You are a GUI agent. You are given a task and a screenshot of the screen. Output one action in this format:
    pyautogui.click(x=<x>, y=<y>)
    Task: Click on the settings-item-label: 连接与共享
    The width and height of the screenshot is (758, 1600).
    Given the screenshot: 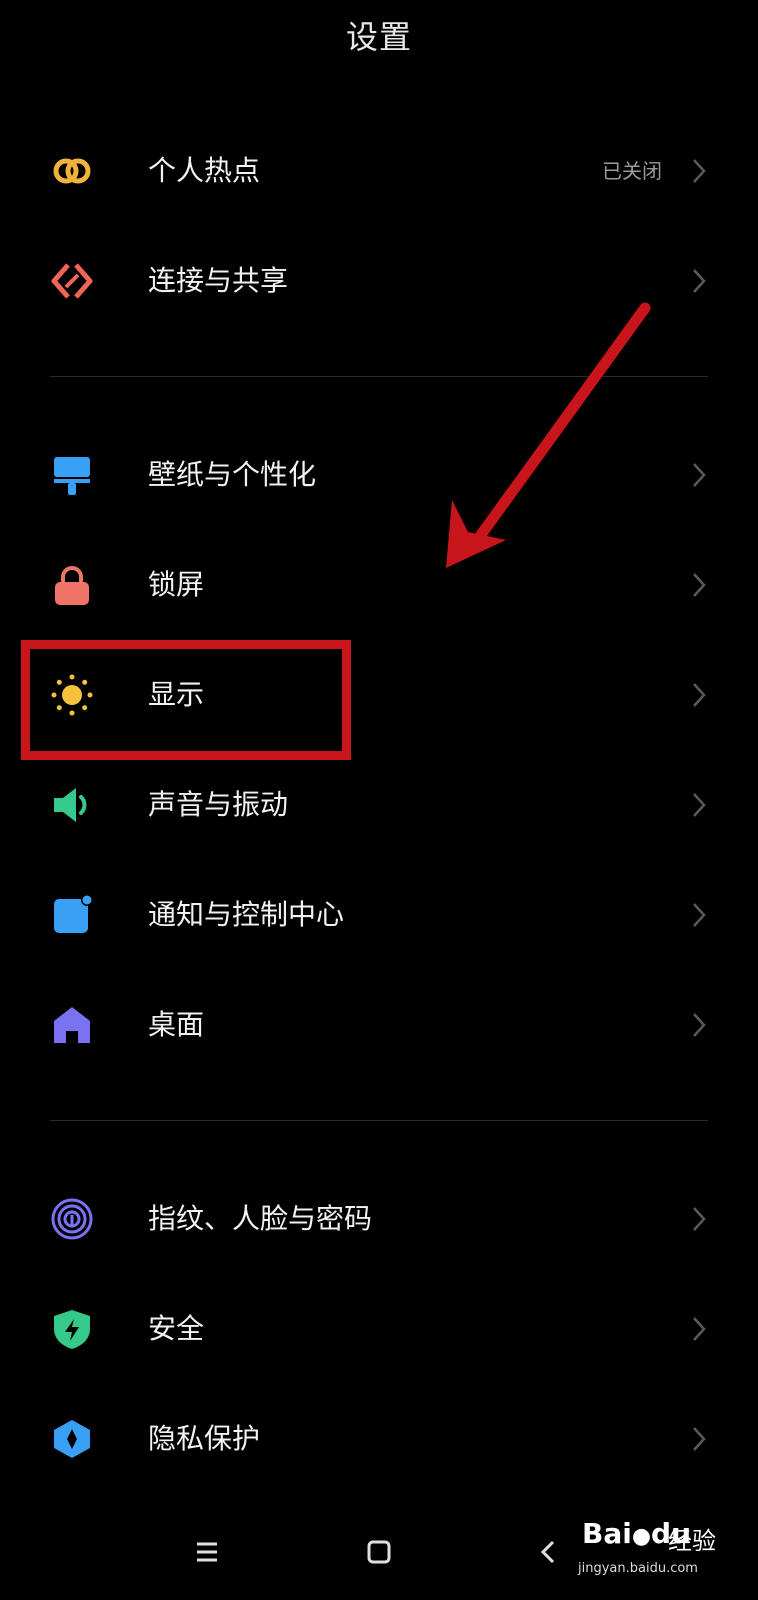 What is the action you would take?
    pyautogui.click(x=218, y=280)
    